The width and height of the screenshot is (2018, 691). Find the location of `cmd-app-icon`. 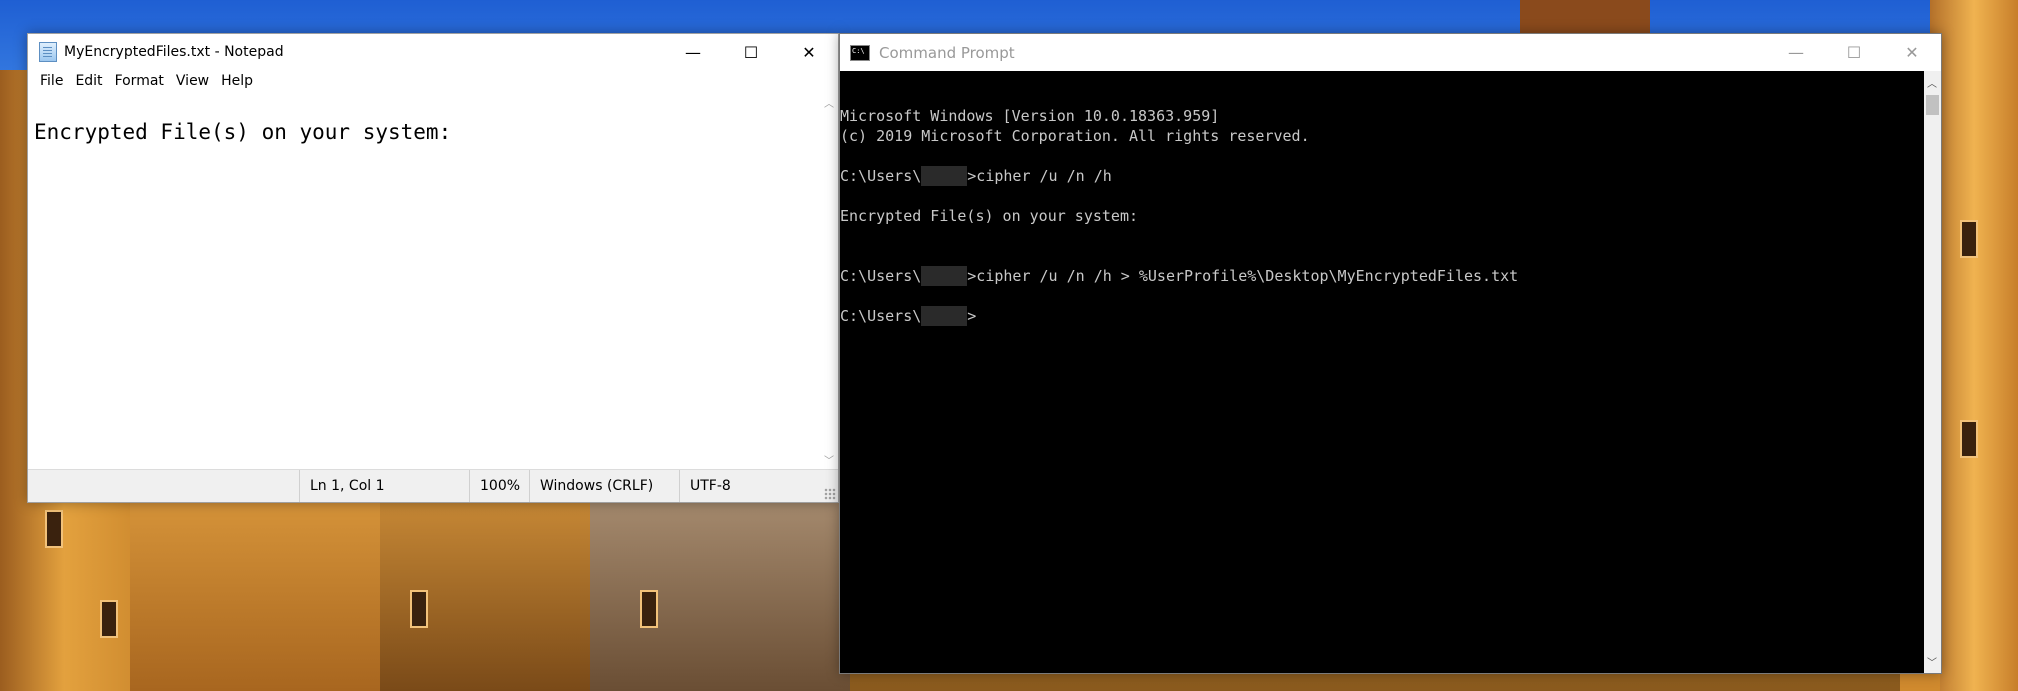

cmd-app-icon is located at coordinates (860, 52).